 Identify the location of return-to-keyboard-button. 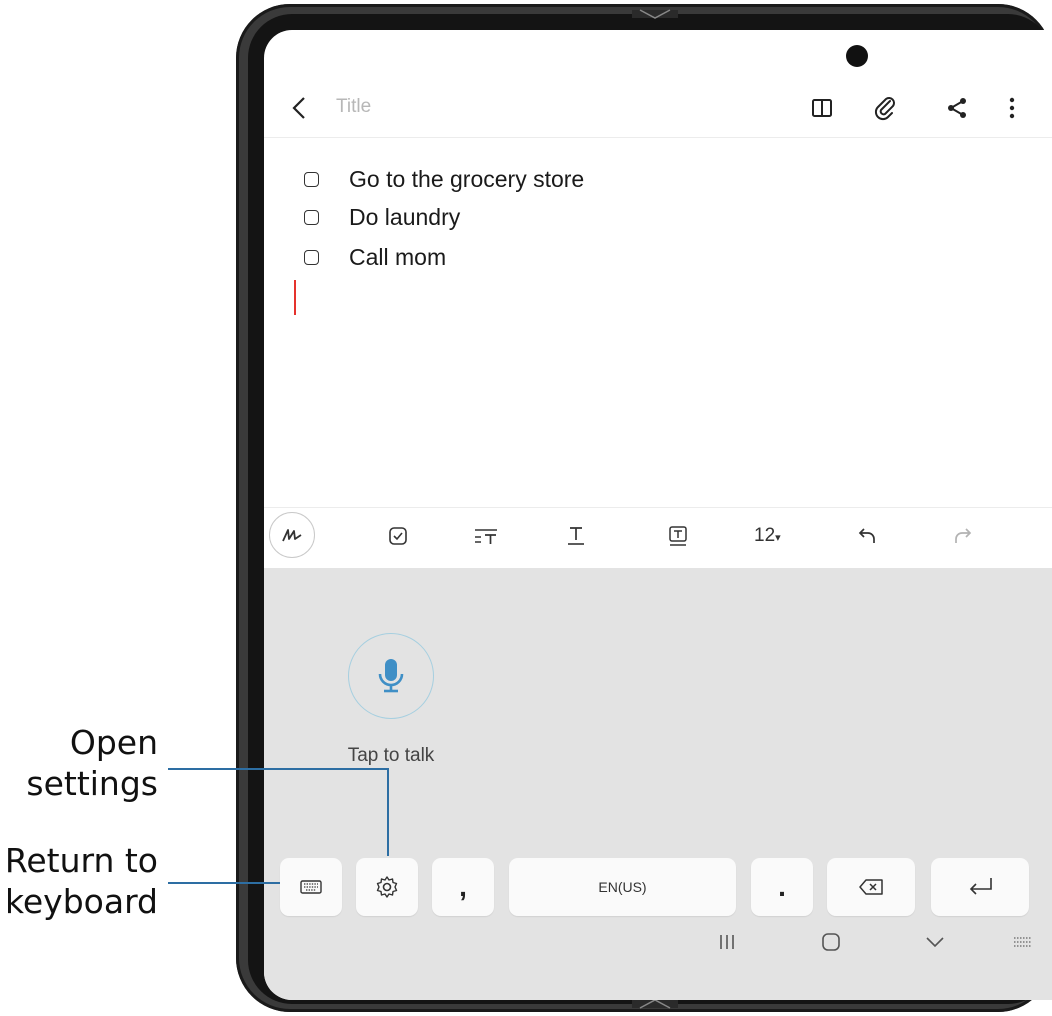
(311, 887).